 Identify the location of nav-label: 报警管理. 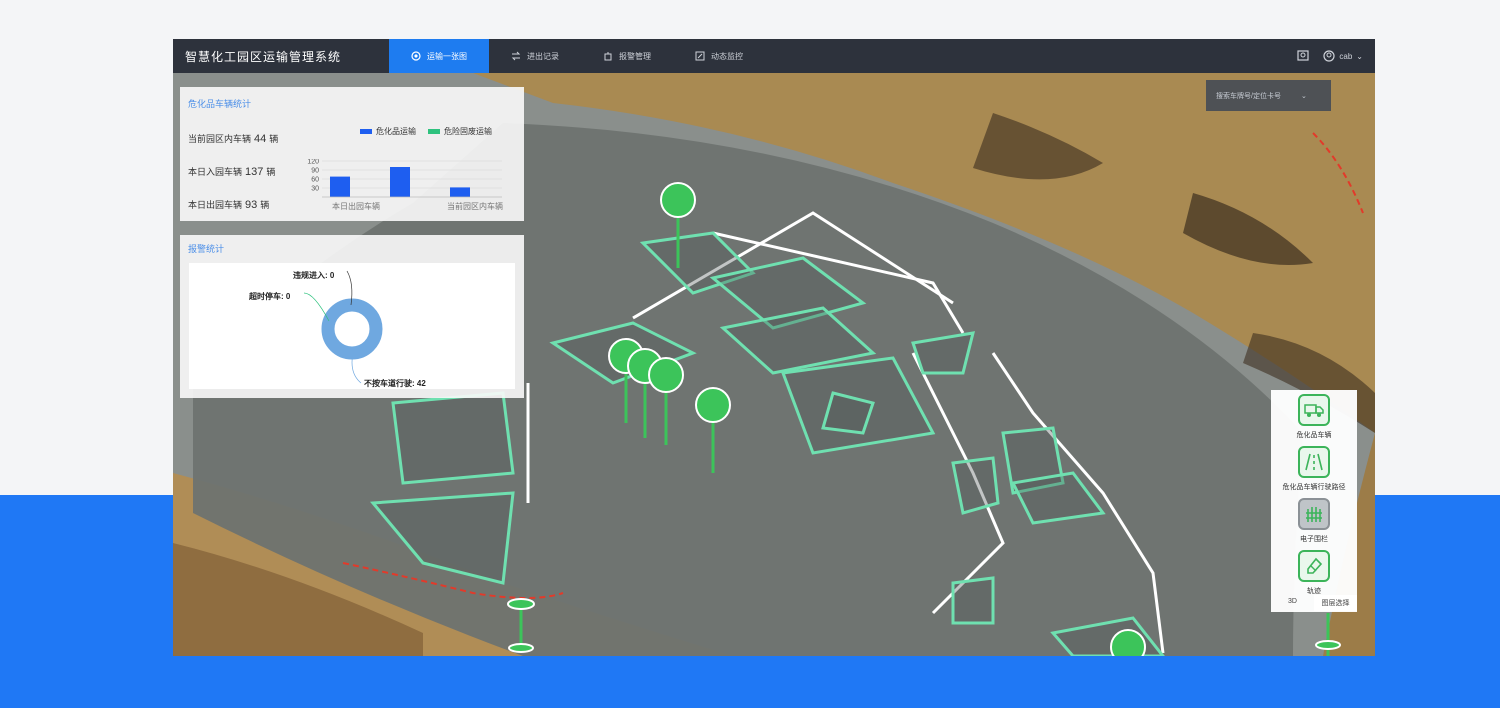
(635, 56).